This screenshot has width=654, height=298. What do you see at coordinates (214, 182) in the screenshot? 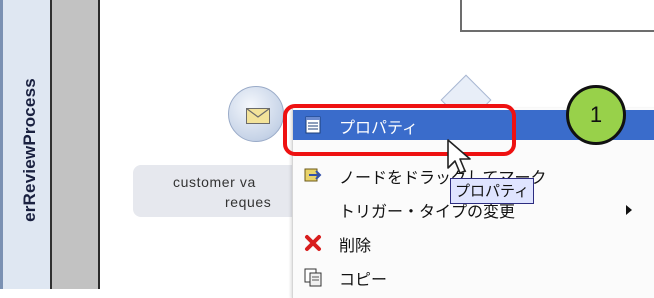
I see `task-label-line1: customer va` at bounding box center [214, 182].